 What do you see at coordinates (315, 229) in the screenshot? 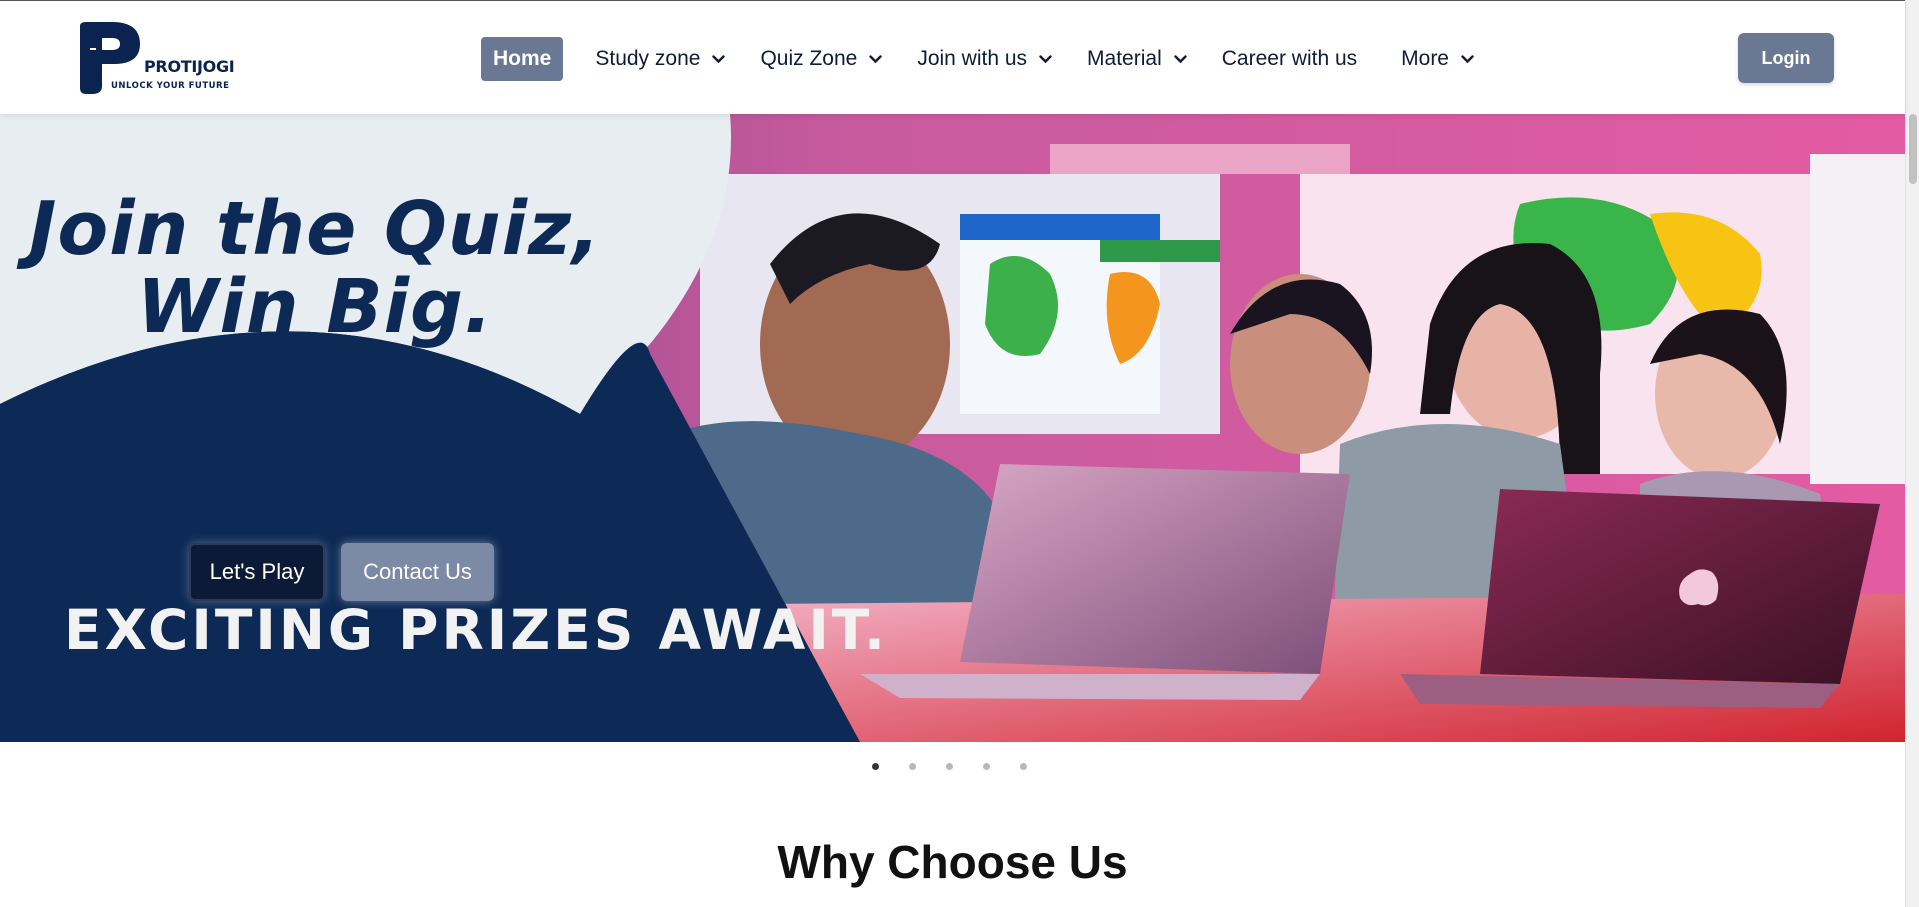
I see `hero-heading-line1: Join the Quiz,` at bounding box center [315, 229].